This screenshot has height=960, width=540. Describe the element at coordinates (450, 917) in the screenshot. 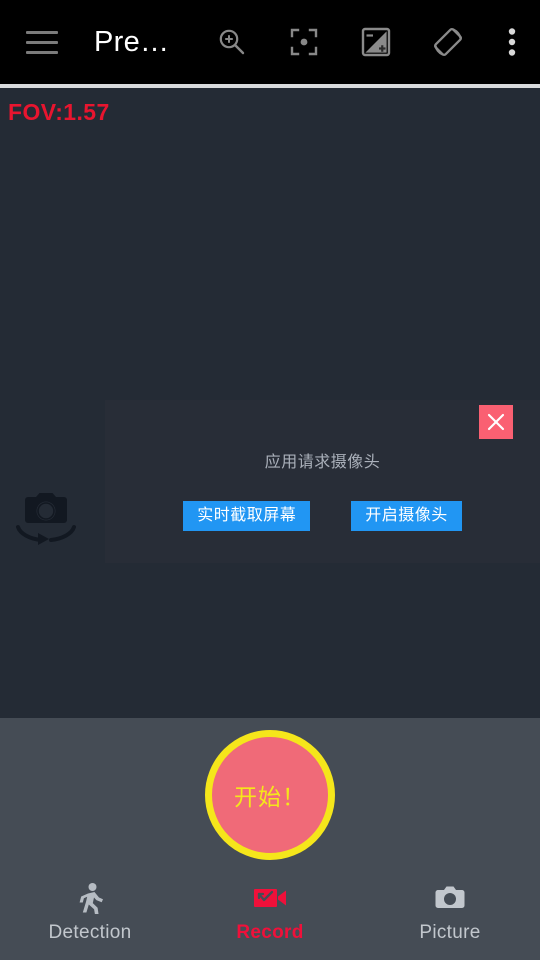

I see `tab-picture: Picture` at that location.